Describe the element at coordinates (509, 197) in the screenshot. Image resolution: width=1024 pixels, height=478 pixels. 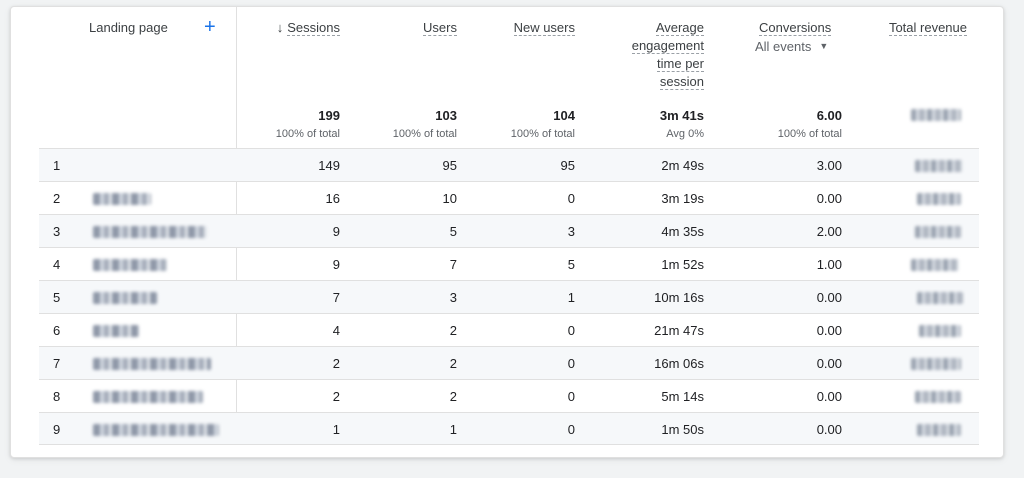
I see `table-row: 2 16 10 0 3m 19s 0.00` at that location.